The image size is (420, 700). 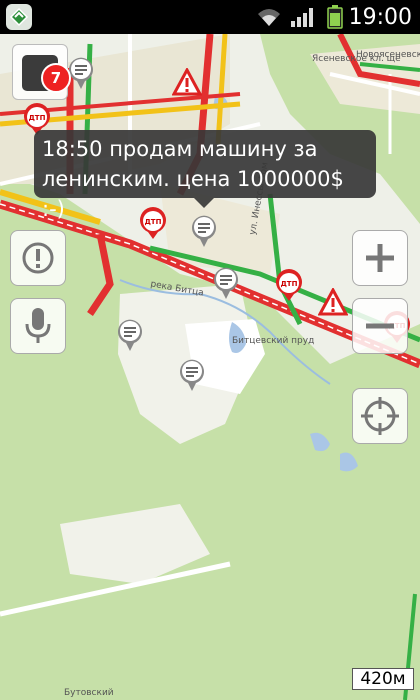 I want to click on tooltip-line-2: ленинским. цена 1000000$ :-), so click(x=193, y=194).